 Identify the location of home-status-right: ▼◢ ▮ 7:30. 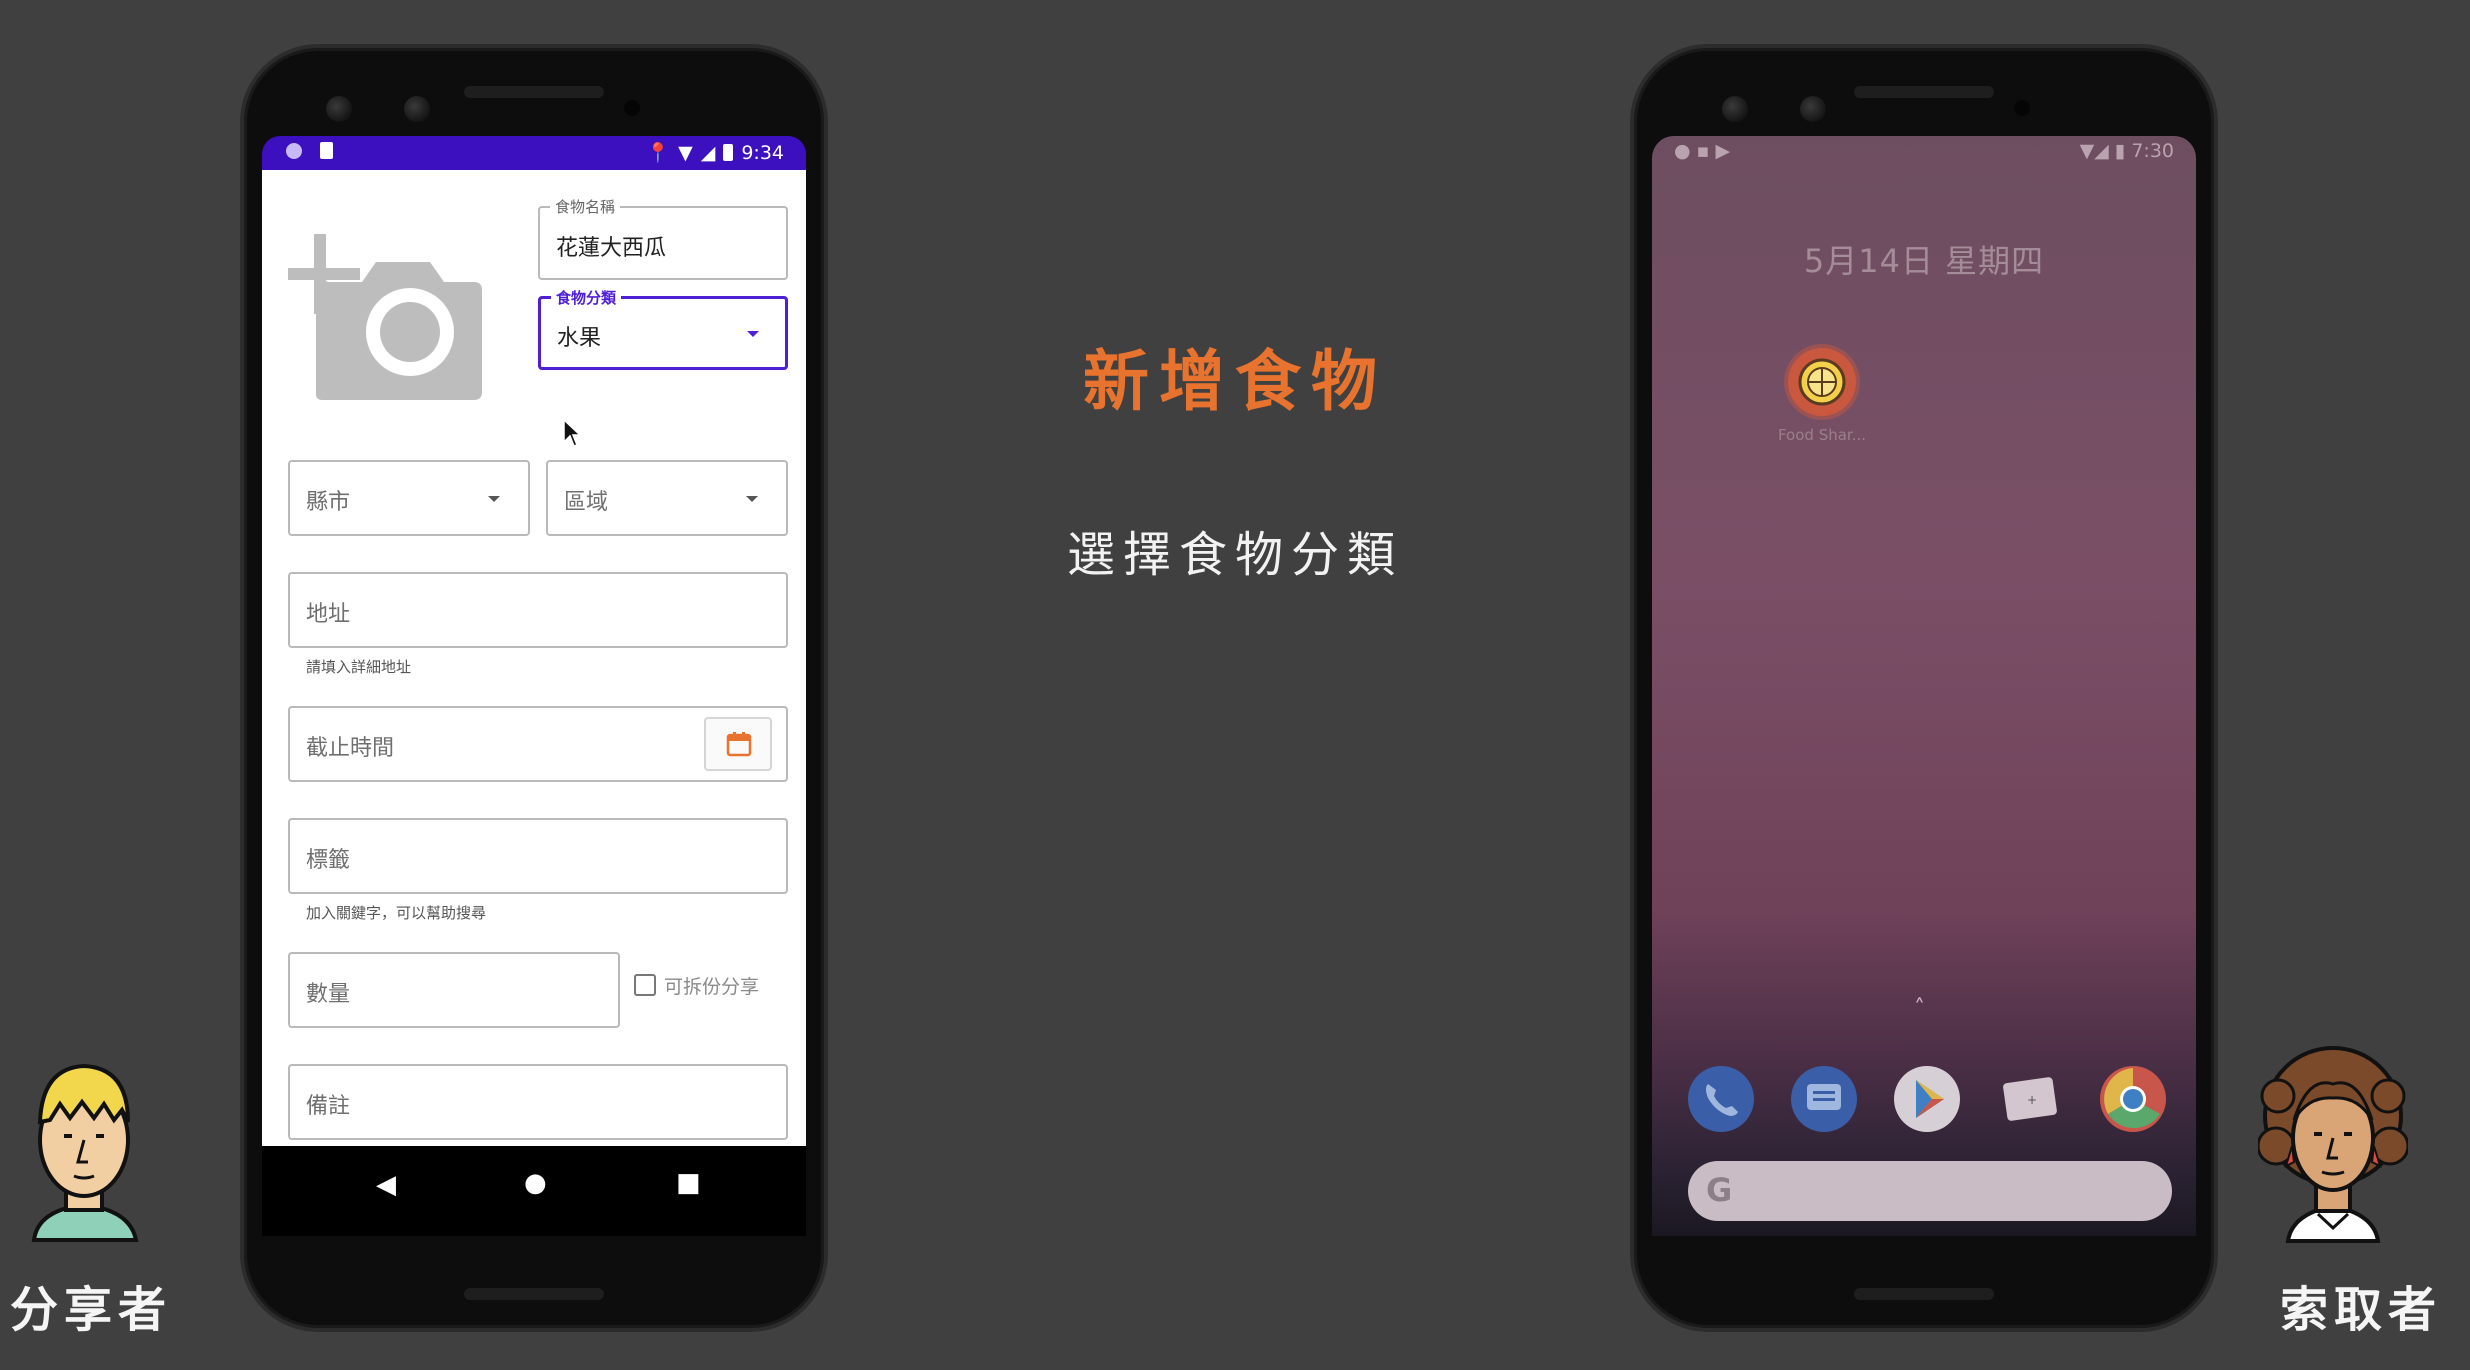
(2127, 151).